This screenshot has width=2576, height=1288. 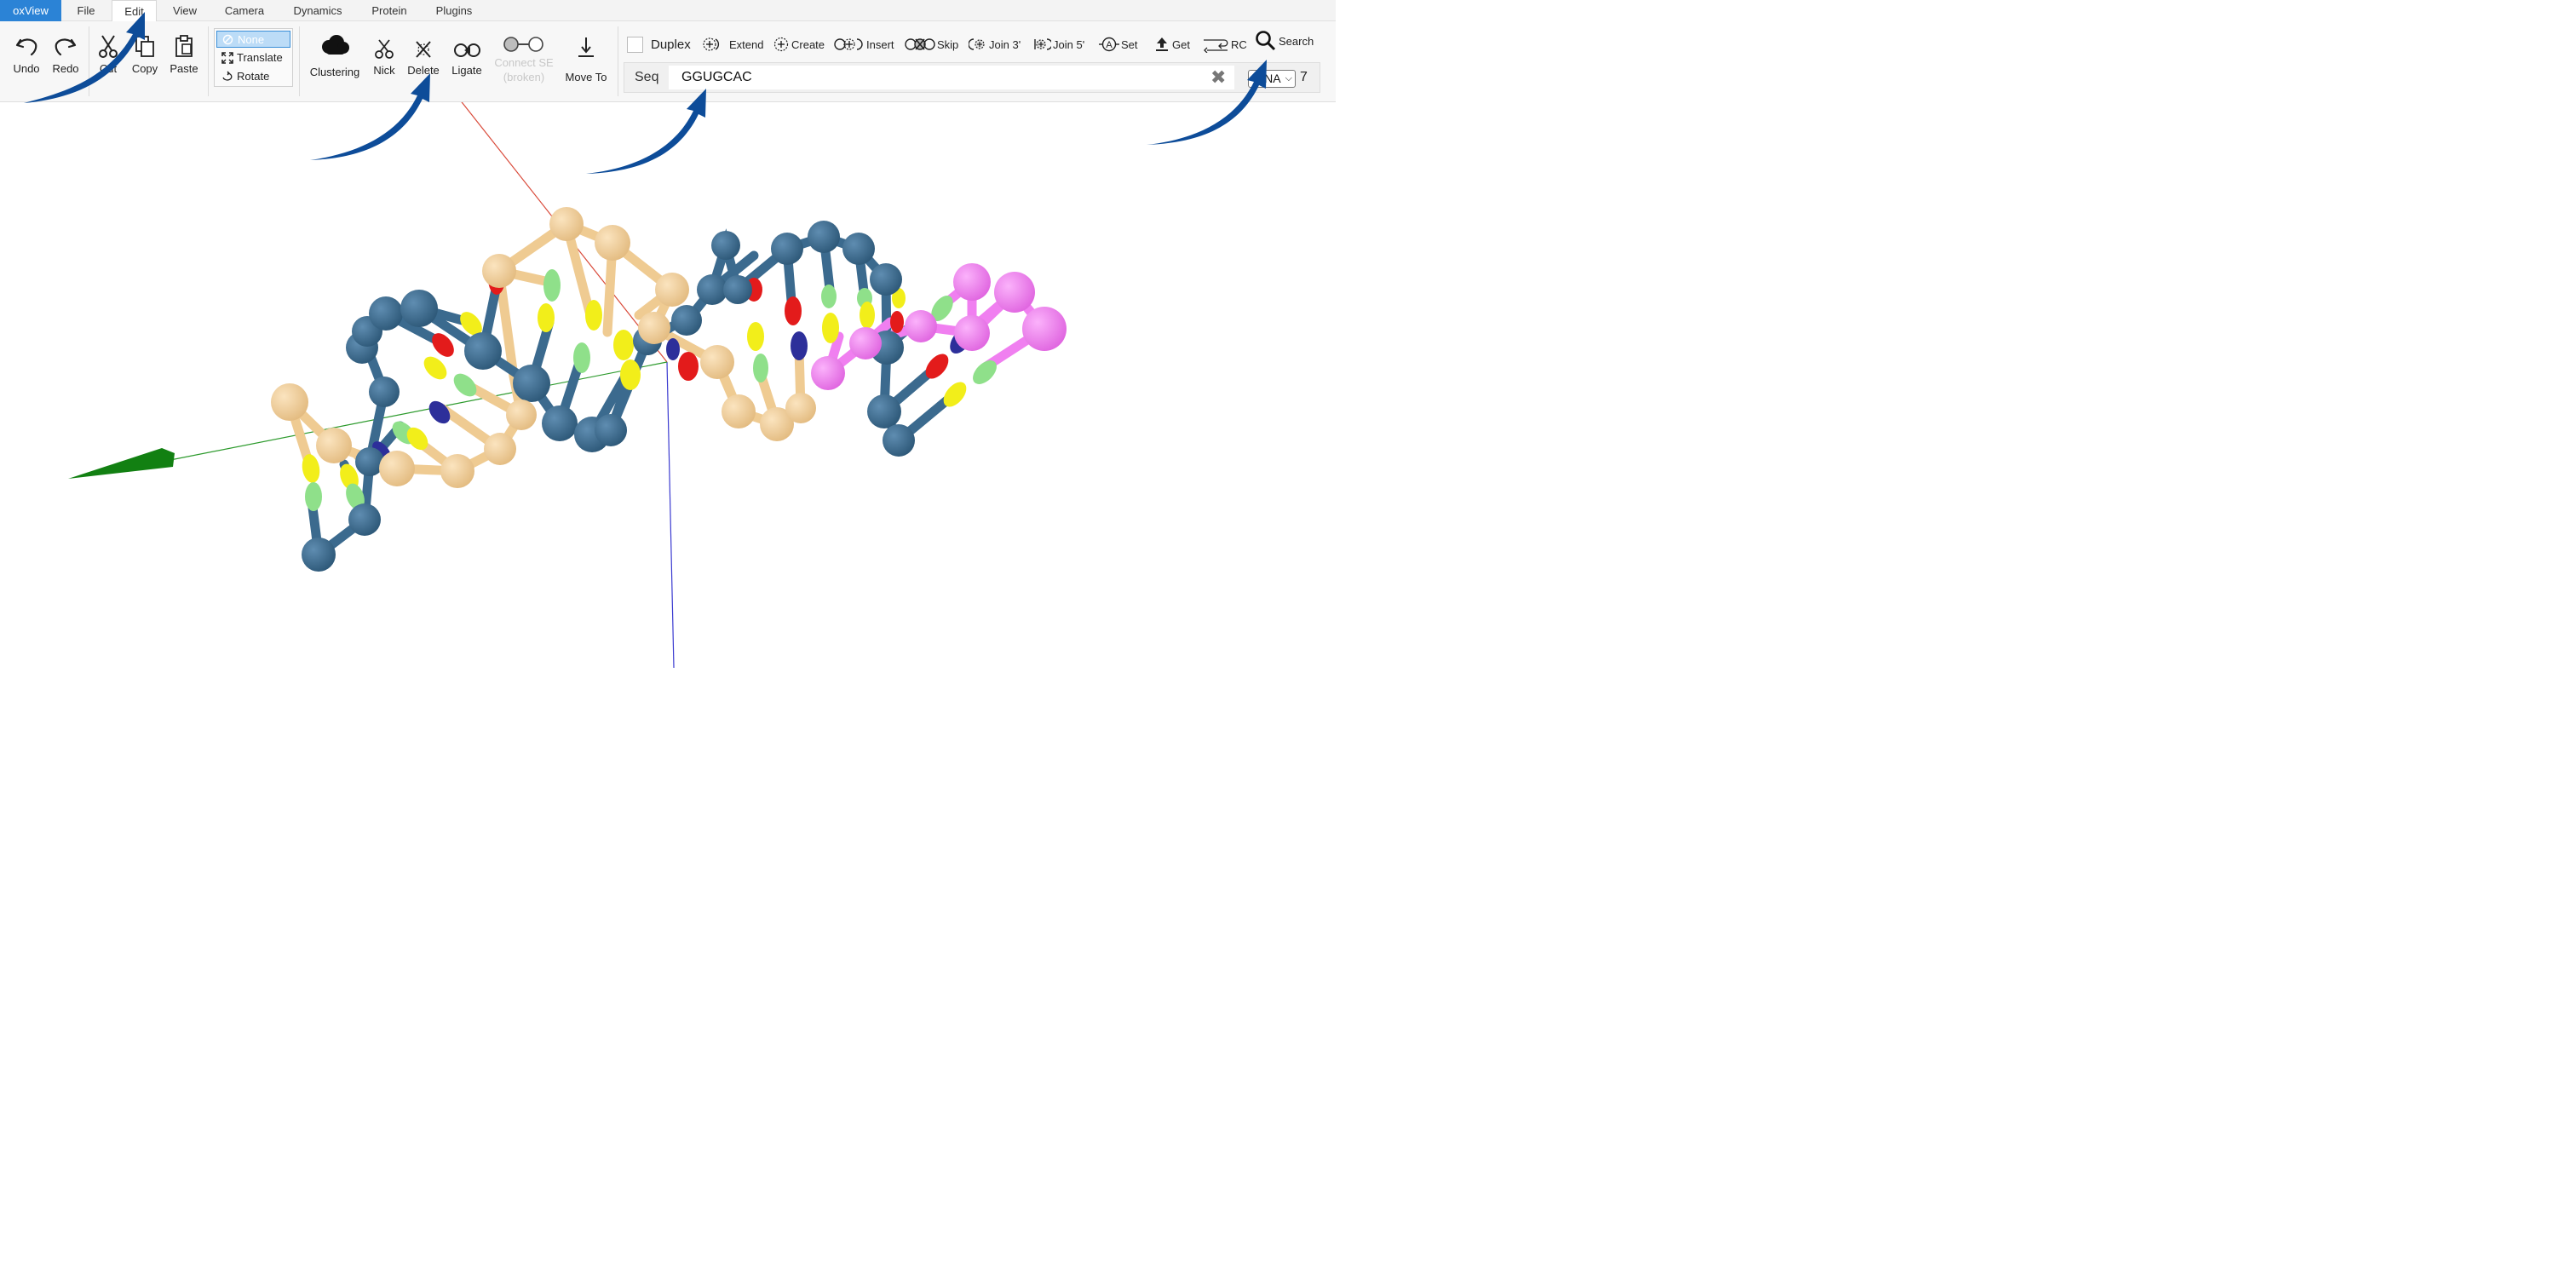 What do you see at coordinates (747, 44) in the screenshot?
I see `extend-label: Extend` at bounding box center [747, 44].